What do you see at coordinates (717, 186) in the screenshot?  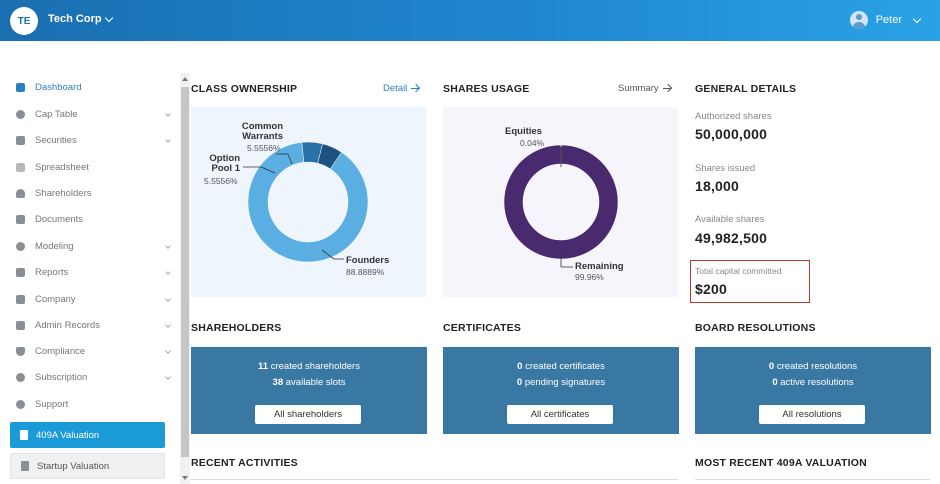 I see `shares-issued-value: 18,000` at bounding box center [717, 186].